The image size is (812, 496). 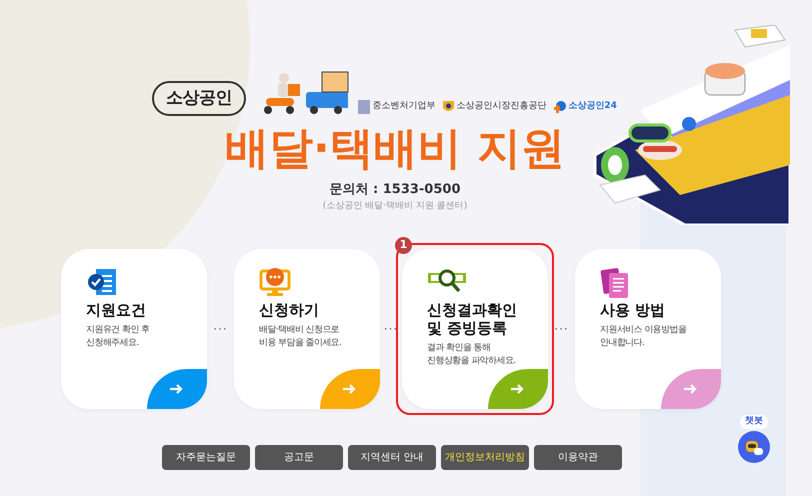 I want to click on plus-logo-icon, so click(x=560, y=107).